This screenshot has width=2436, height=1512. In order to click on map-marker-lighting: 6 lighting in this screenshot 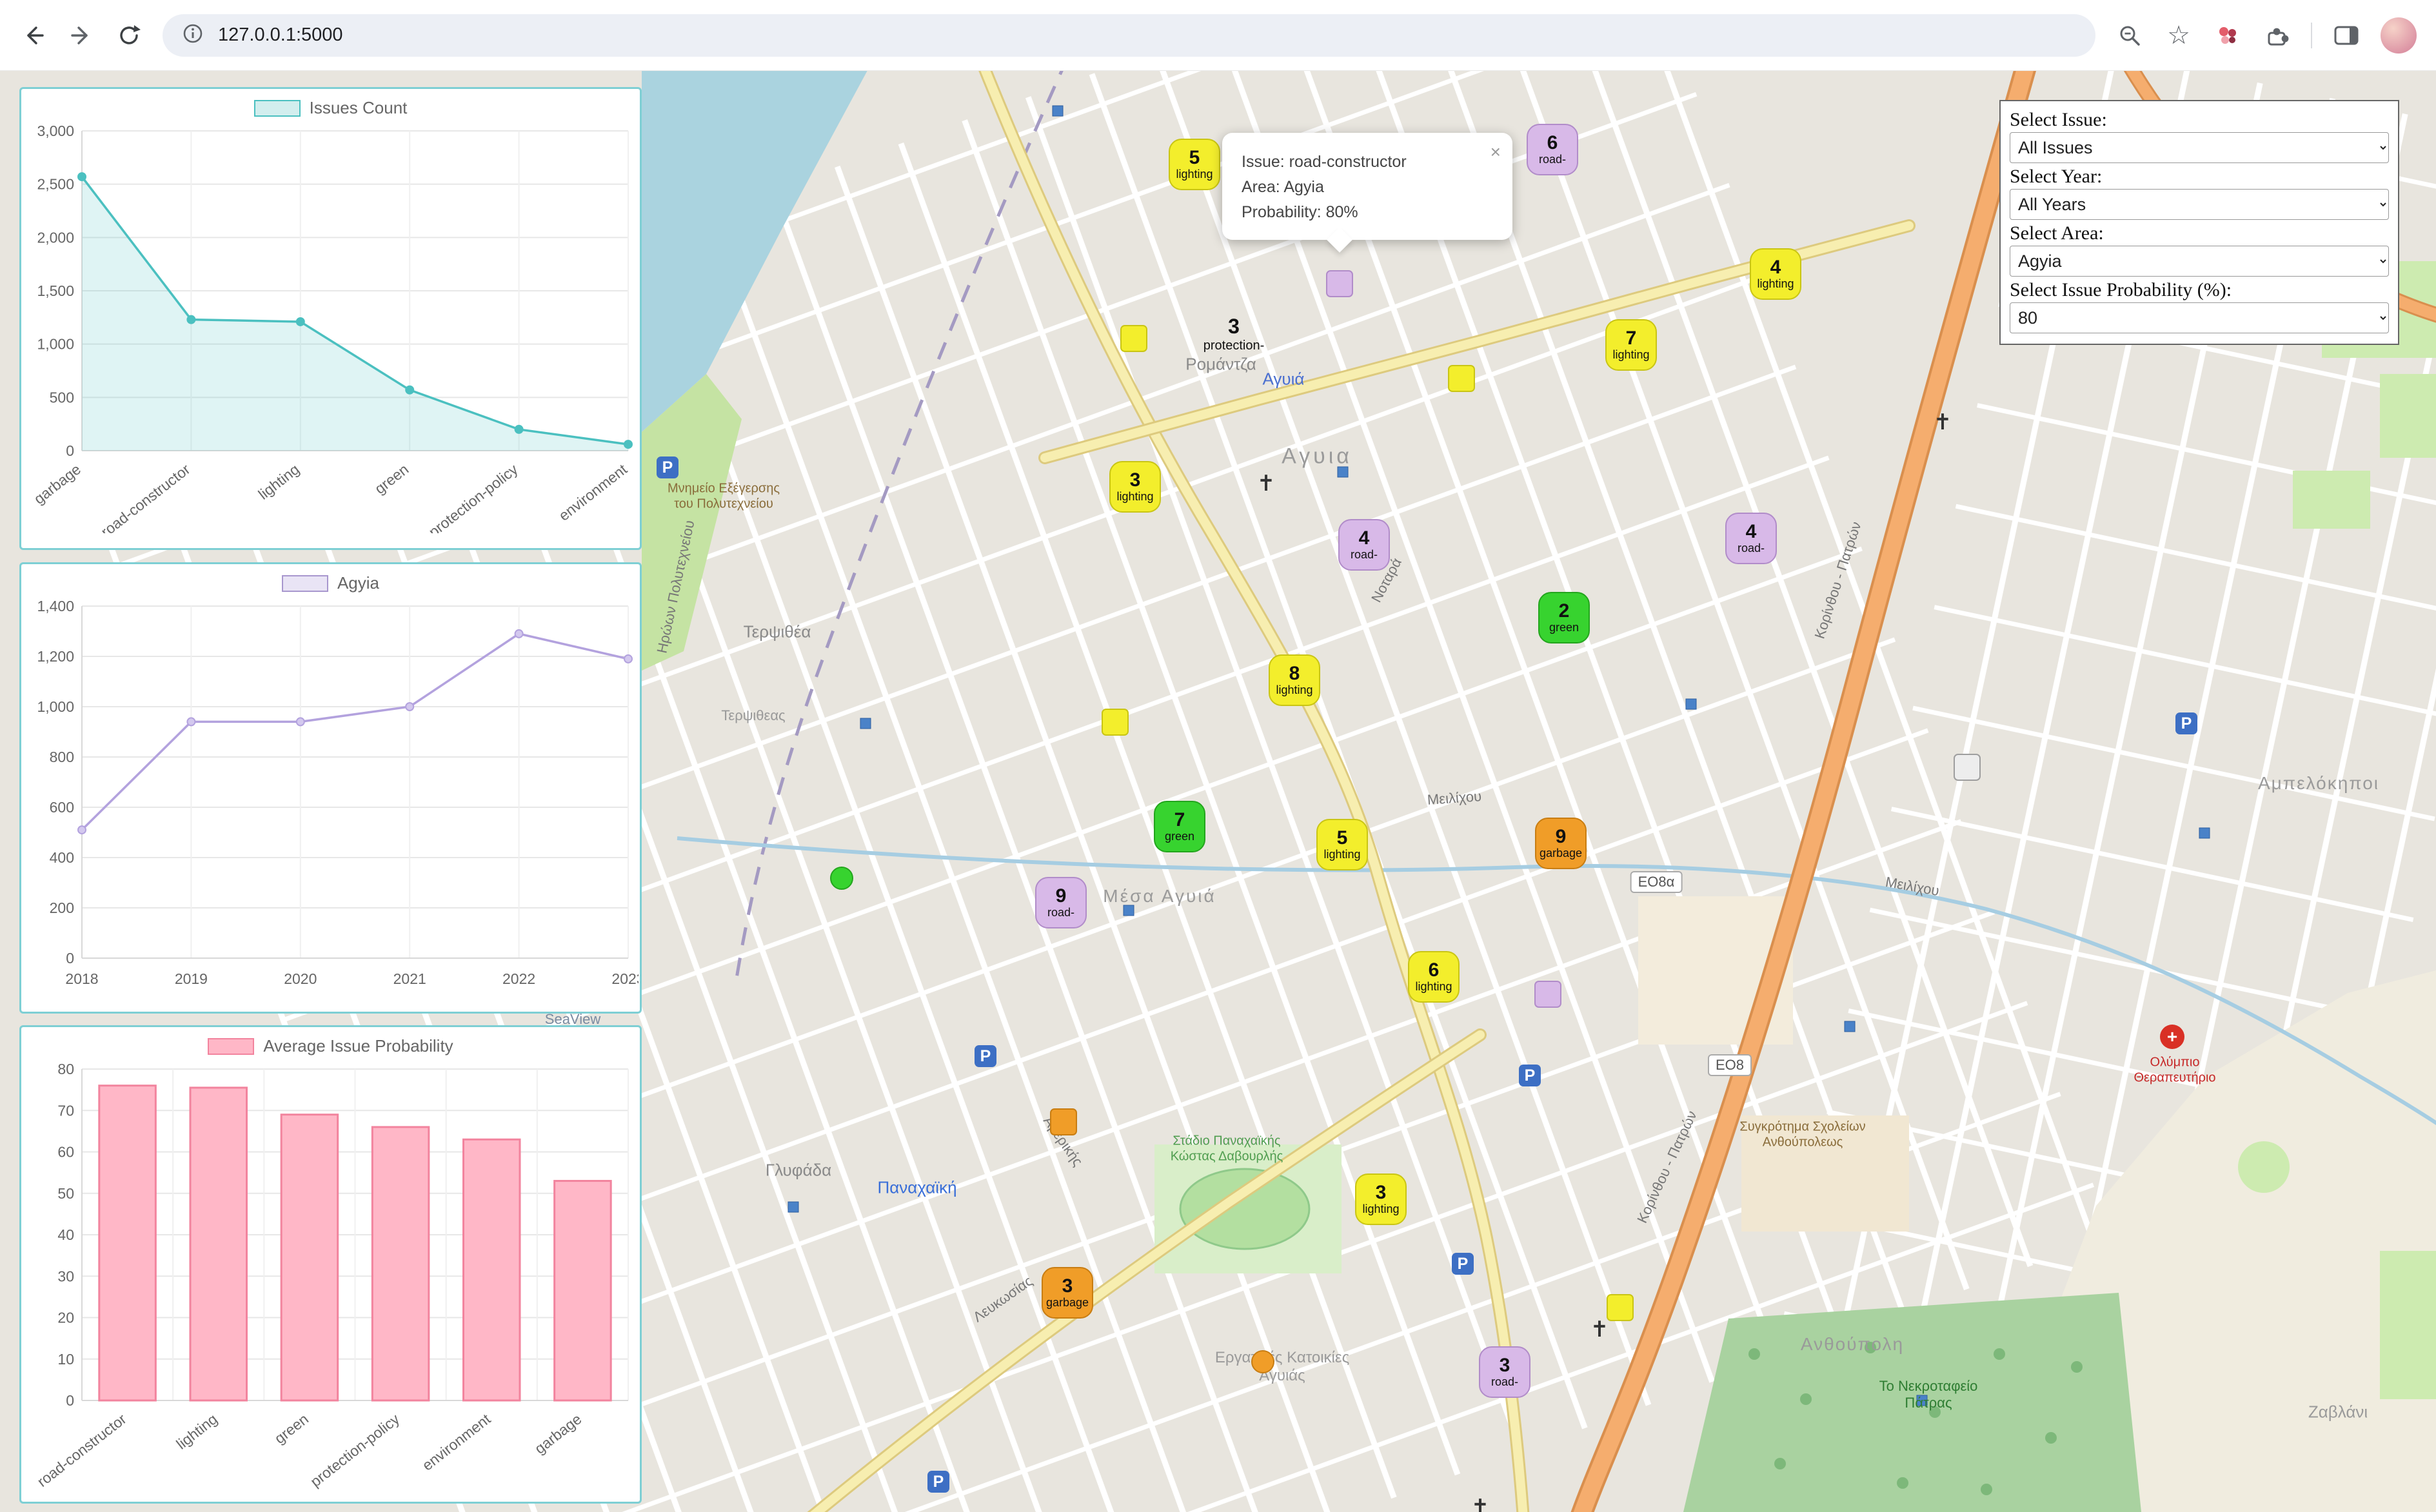, I will do `click(1434, 977)`.